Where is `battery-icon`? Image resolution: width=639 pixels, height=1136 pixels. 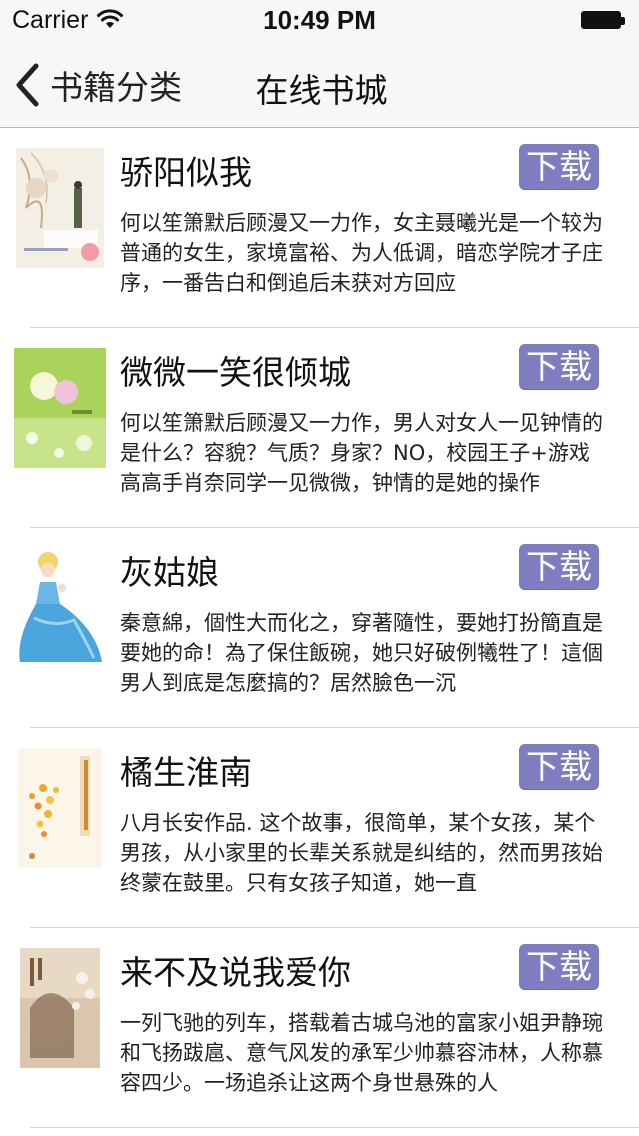
battery-icon is located at coordinates (604, 21).